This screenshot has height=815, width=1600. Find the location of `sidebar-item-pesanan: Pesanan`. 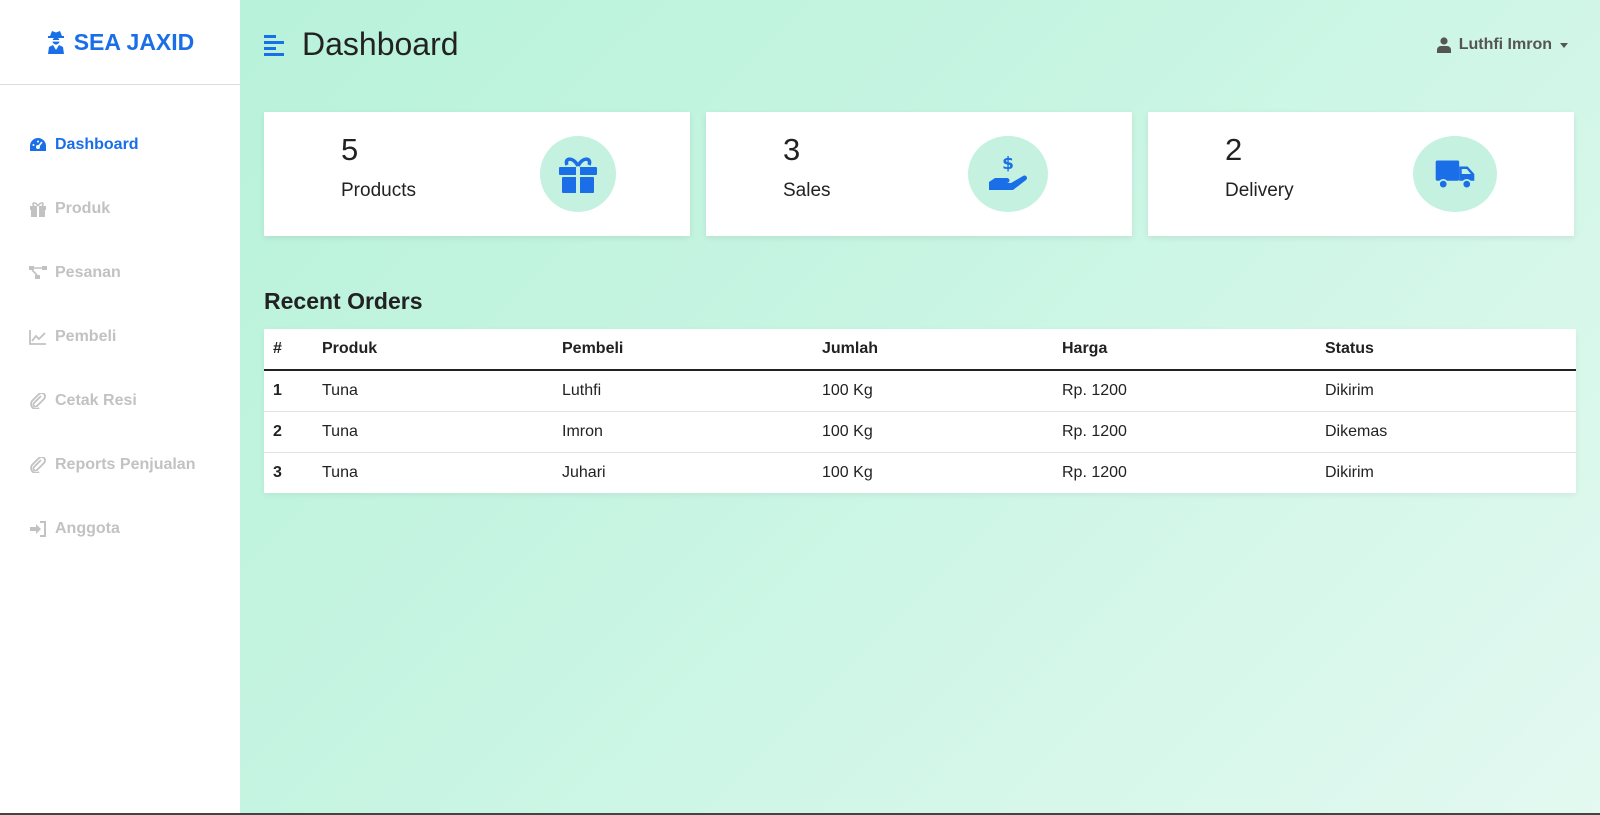

sidebar-item-pesanan: Pesanan is located at coordinates (120, 273).